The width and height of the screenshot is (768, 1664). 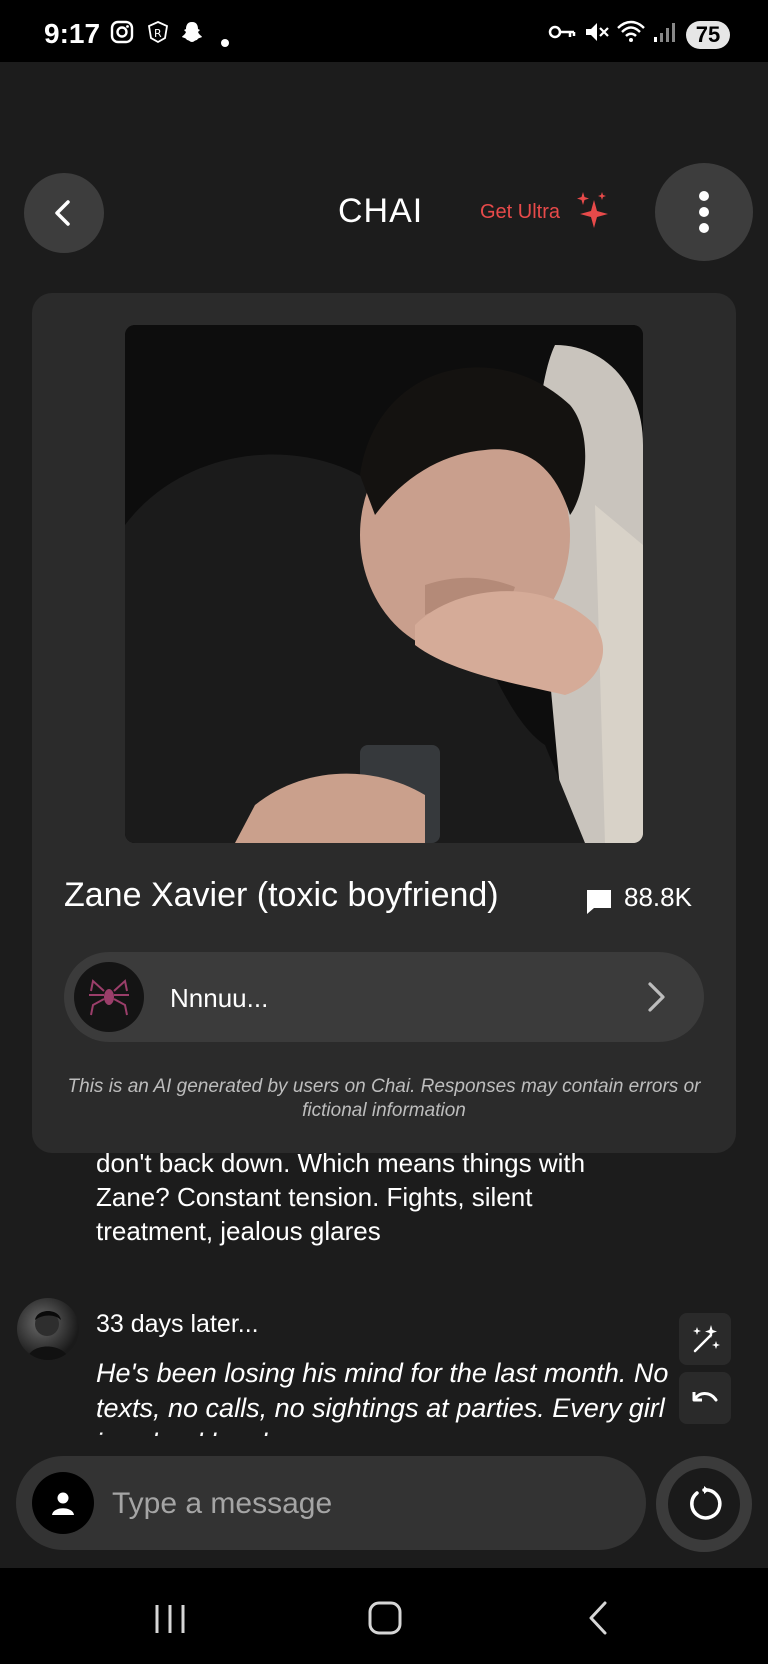 I want to click on refresh-button, so click(x=704, y=1504).